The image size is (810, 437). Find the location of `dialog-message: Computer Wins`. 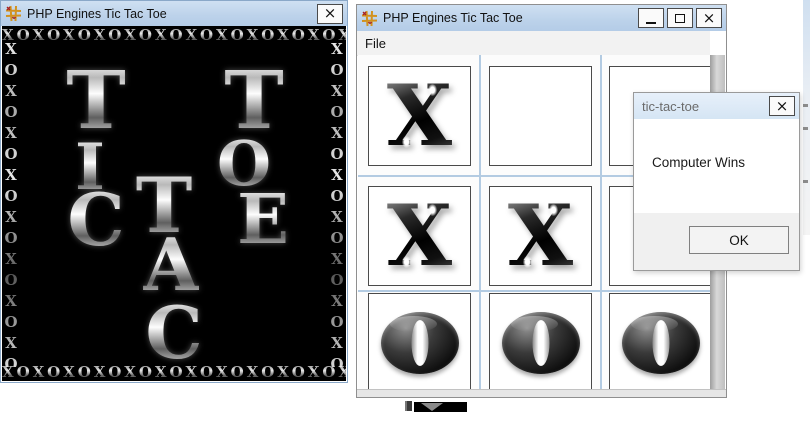

dialog-message: Computer Wins is located at coordinates (699, 162).